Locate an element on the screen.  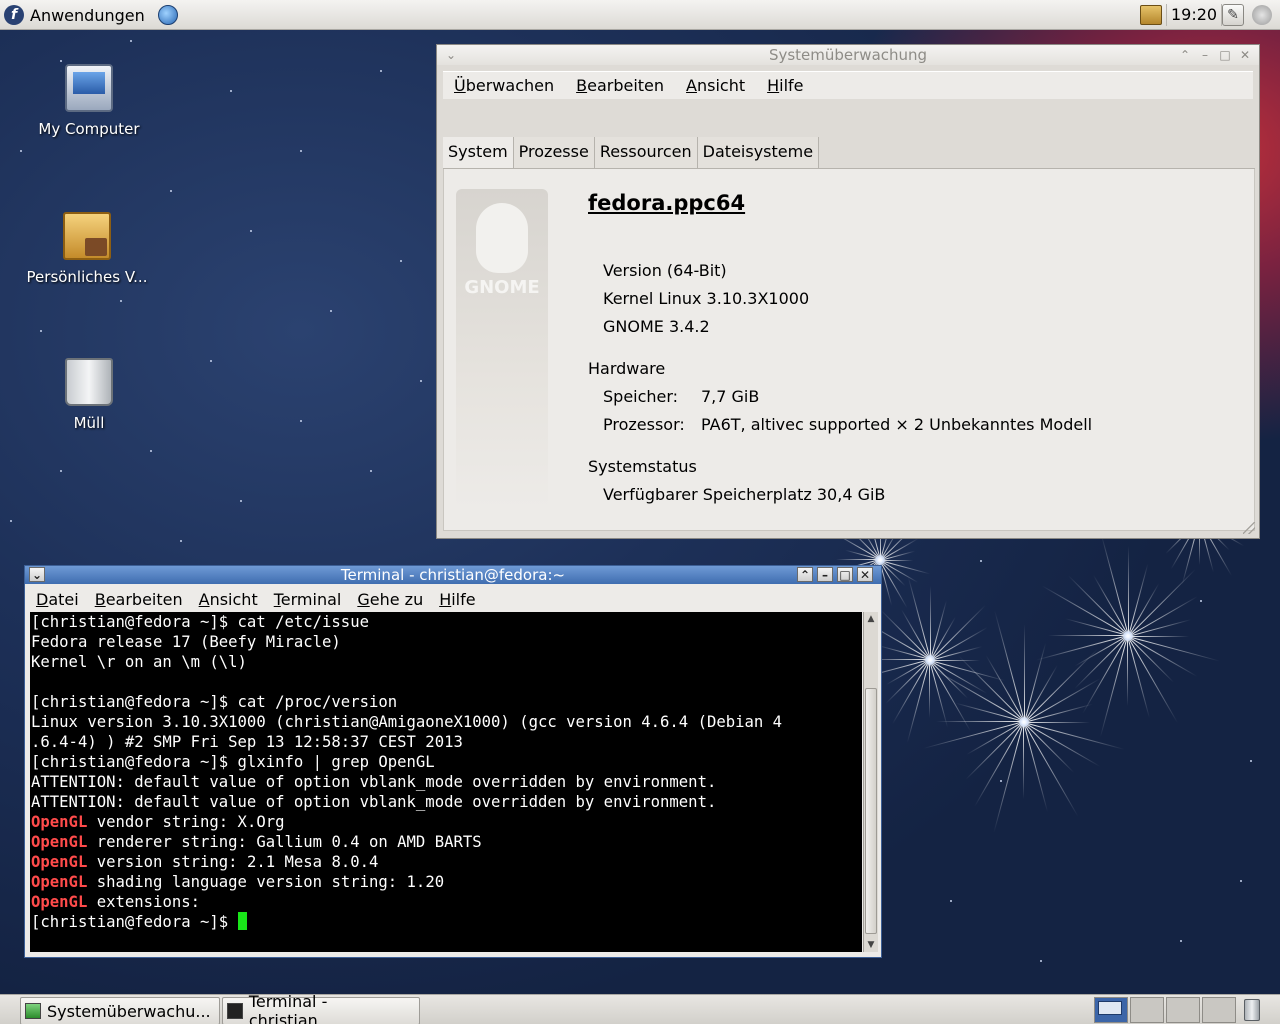
trash-applet-icon is located at coordinates (1252, 1010).